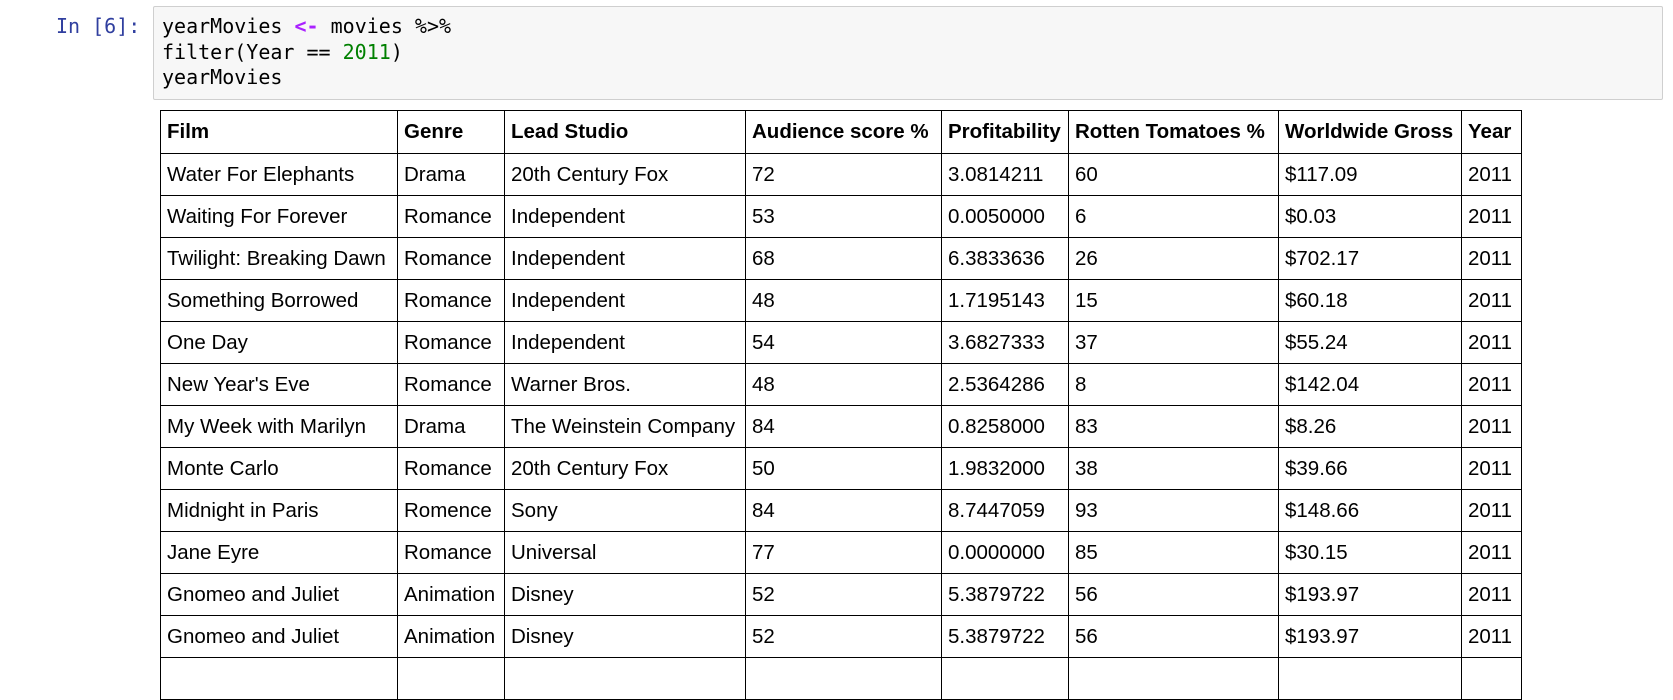 This screenshot has height=700, width=1673. I want to click on table-cell: Animation, so click(451, 594).